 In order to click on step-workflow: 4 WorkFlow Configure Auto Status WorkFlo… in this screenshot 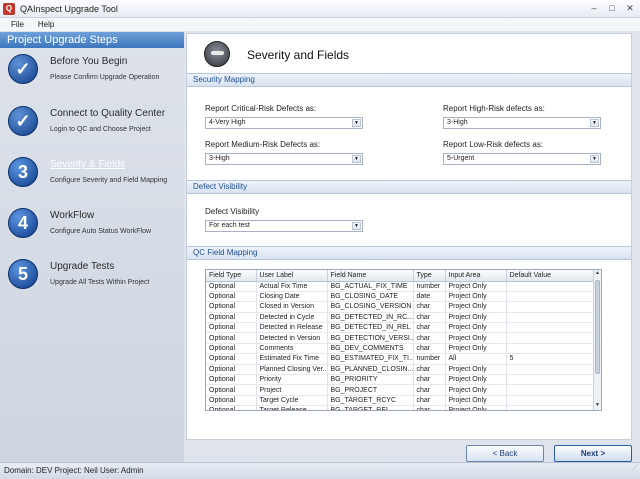, I will do `click(92, 234)`.